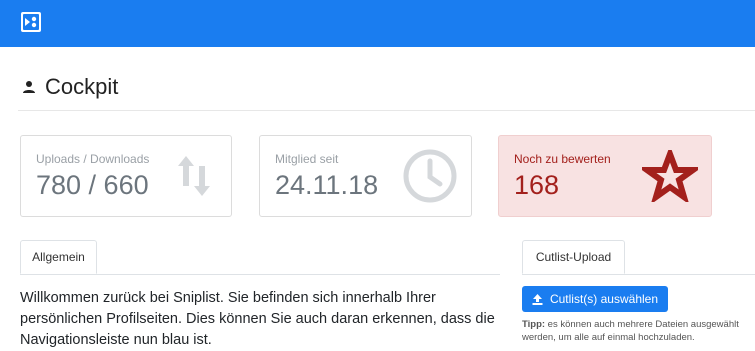  I want to click on star-icon, so click(670, 176).